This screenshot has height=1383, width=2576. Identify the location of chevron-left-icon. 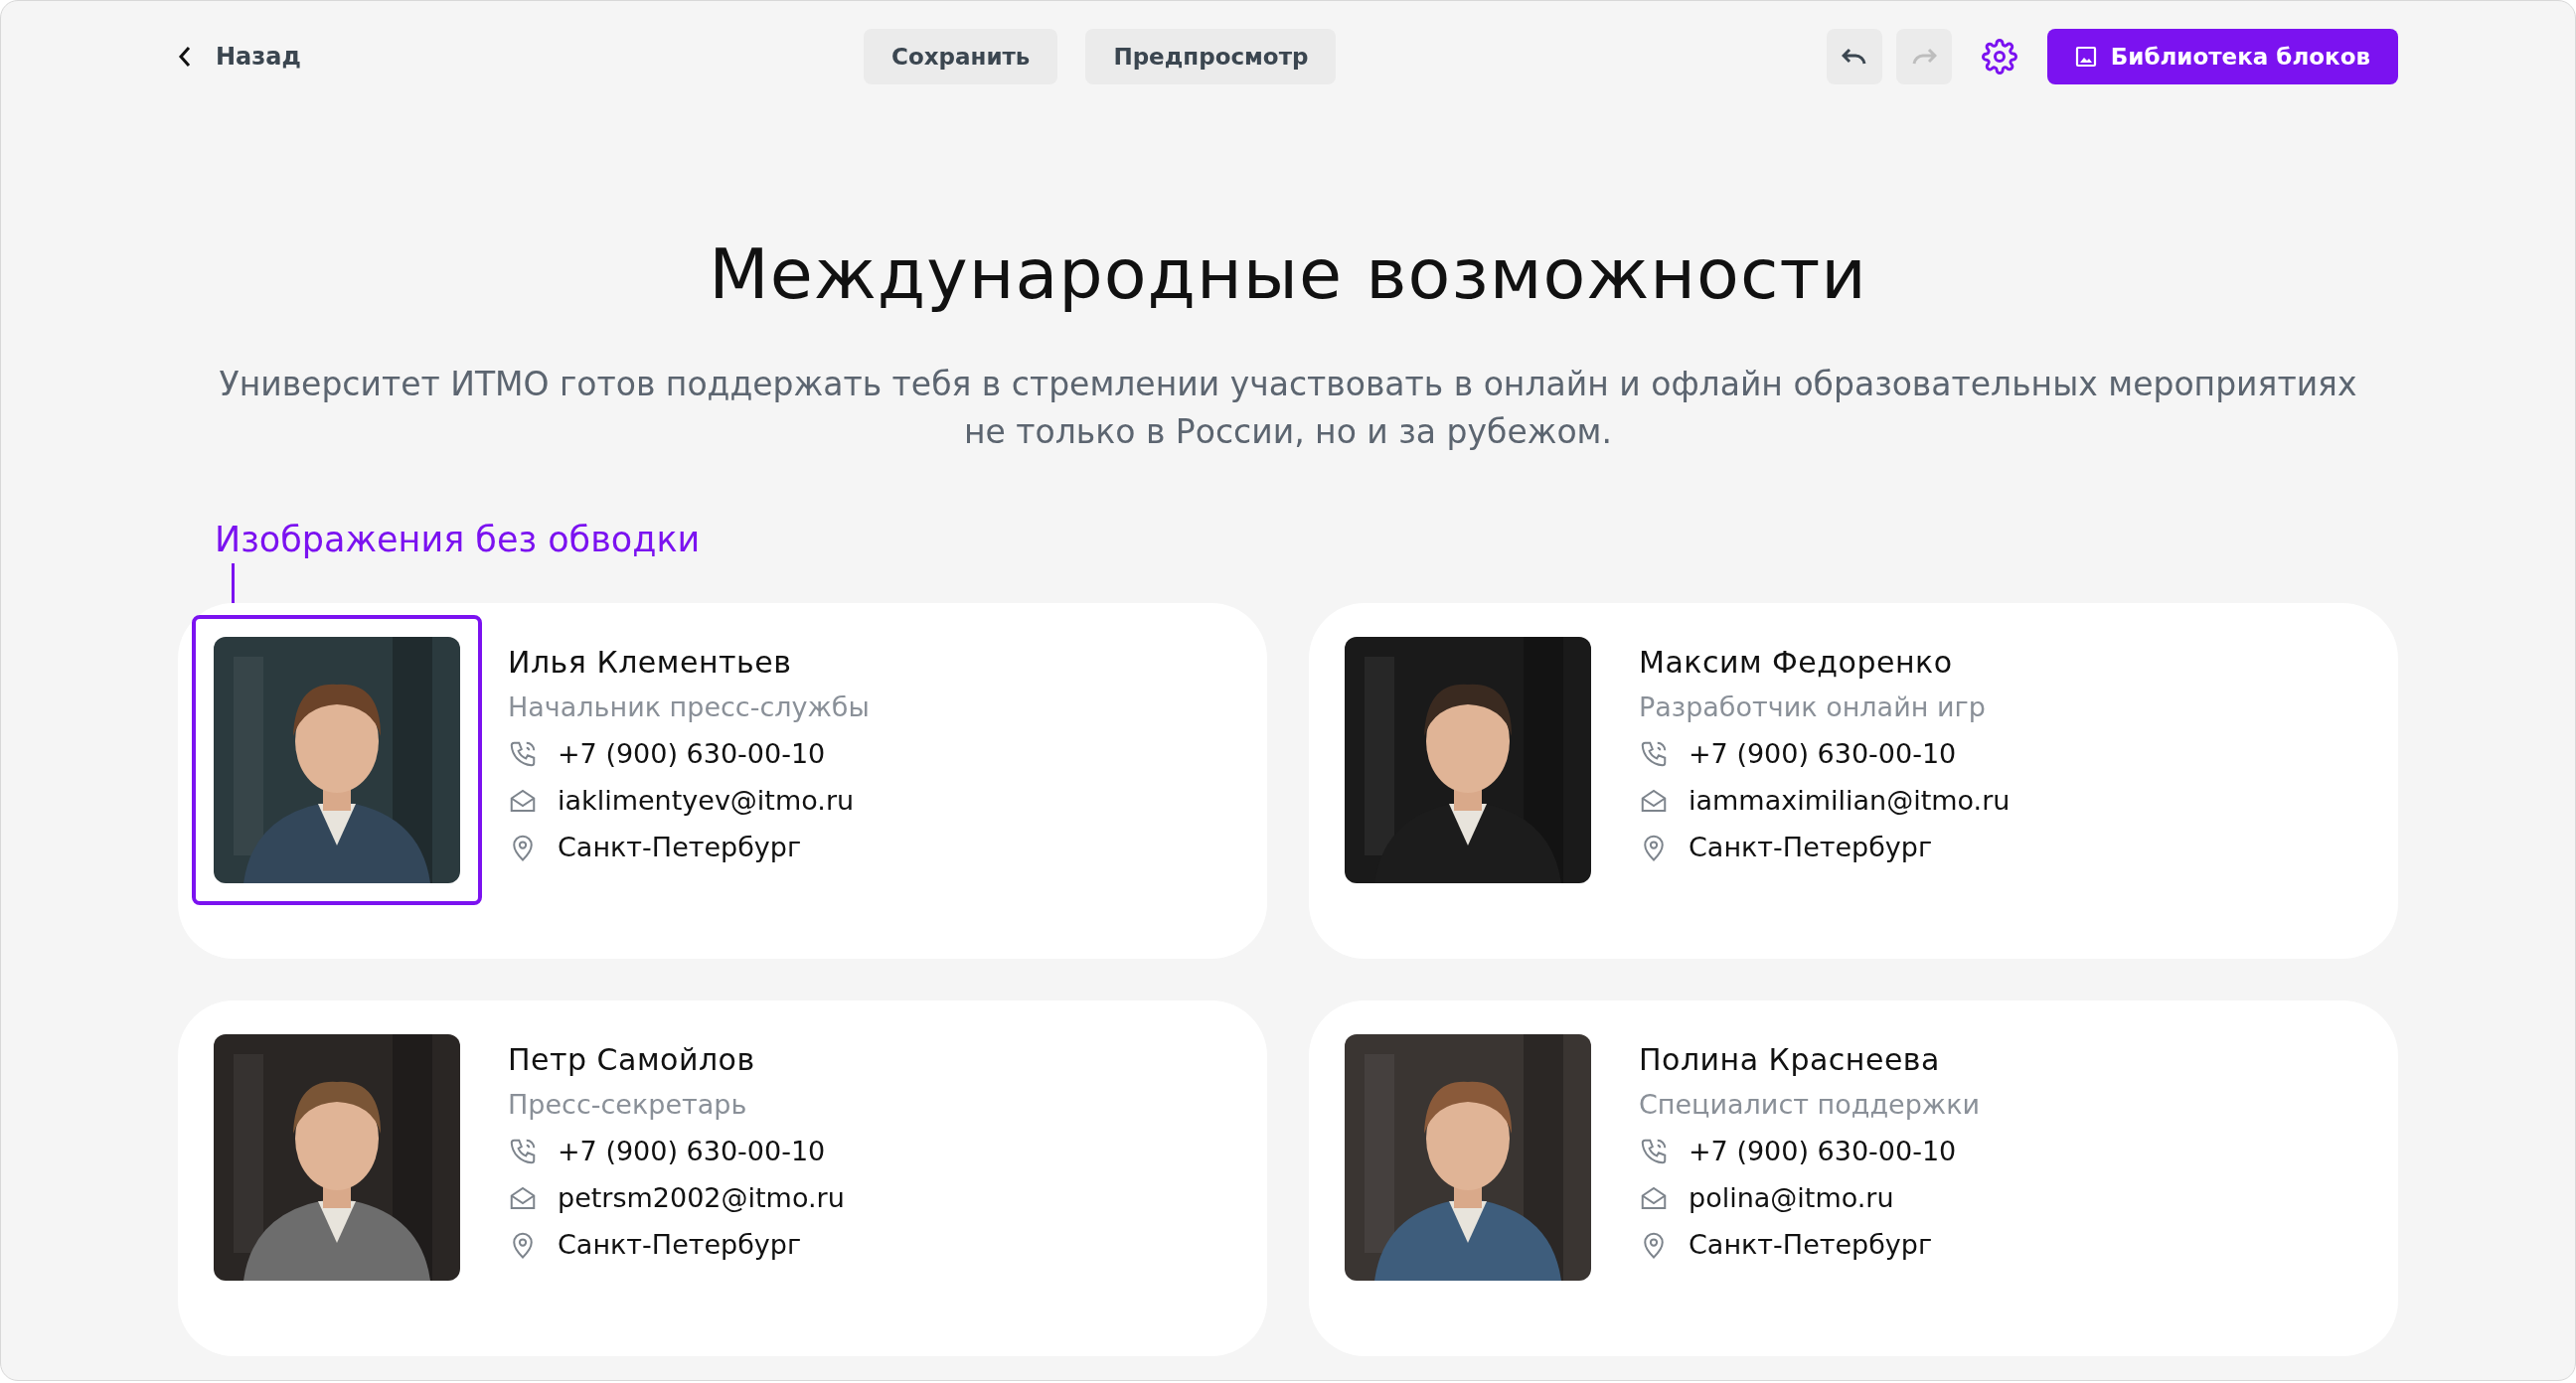
(185, 57).